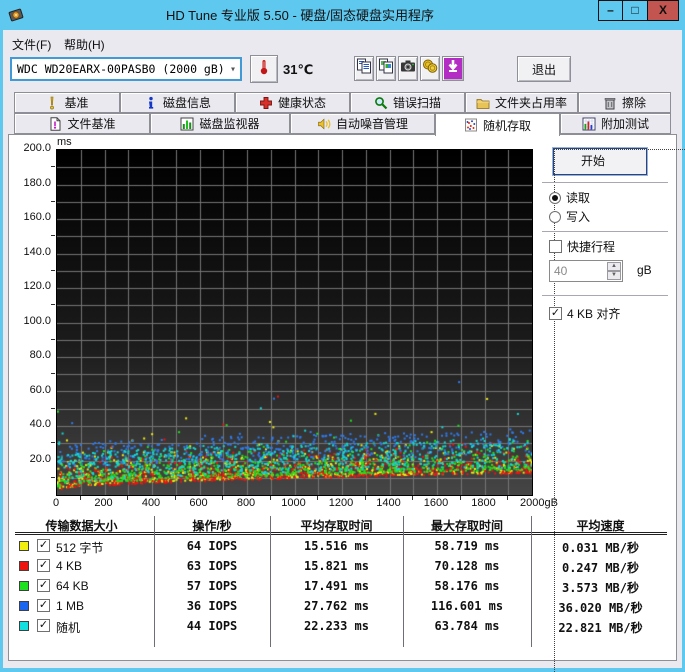 This screenshot has height=672, width=685. I want to click on radio-icon, so click(555, 216).